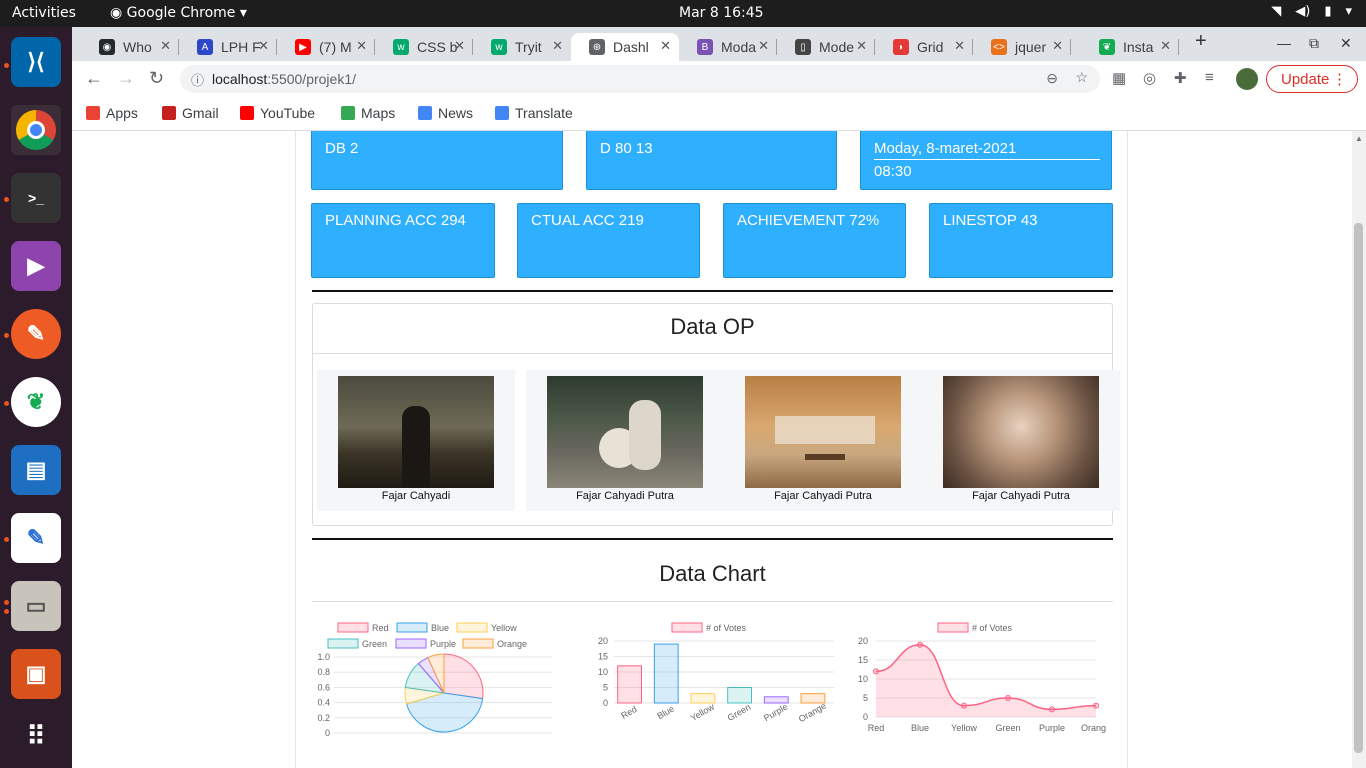 The height and width of the screenshot is (768, 1366). What do you see at coordinates (156, 78) in the screenshot?
I see `reload-icon: ↻` at bounding box center [156, 78].